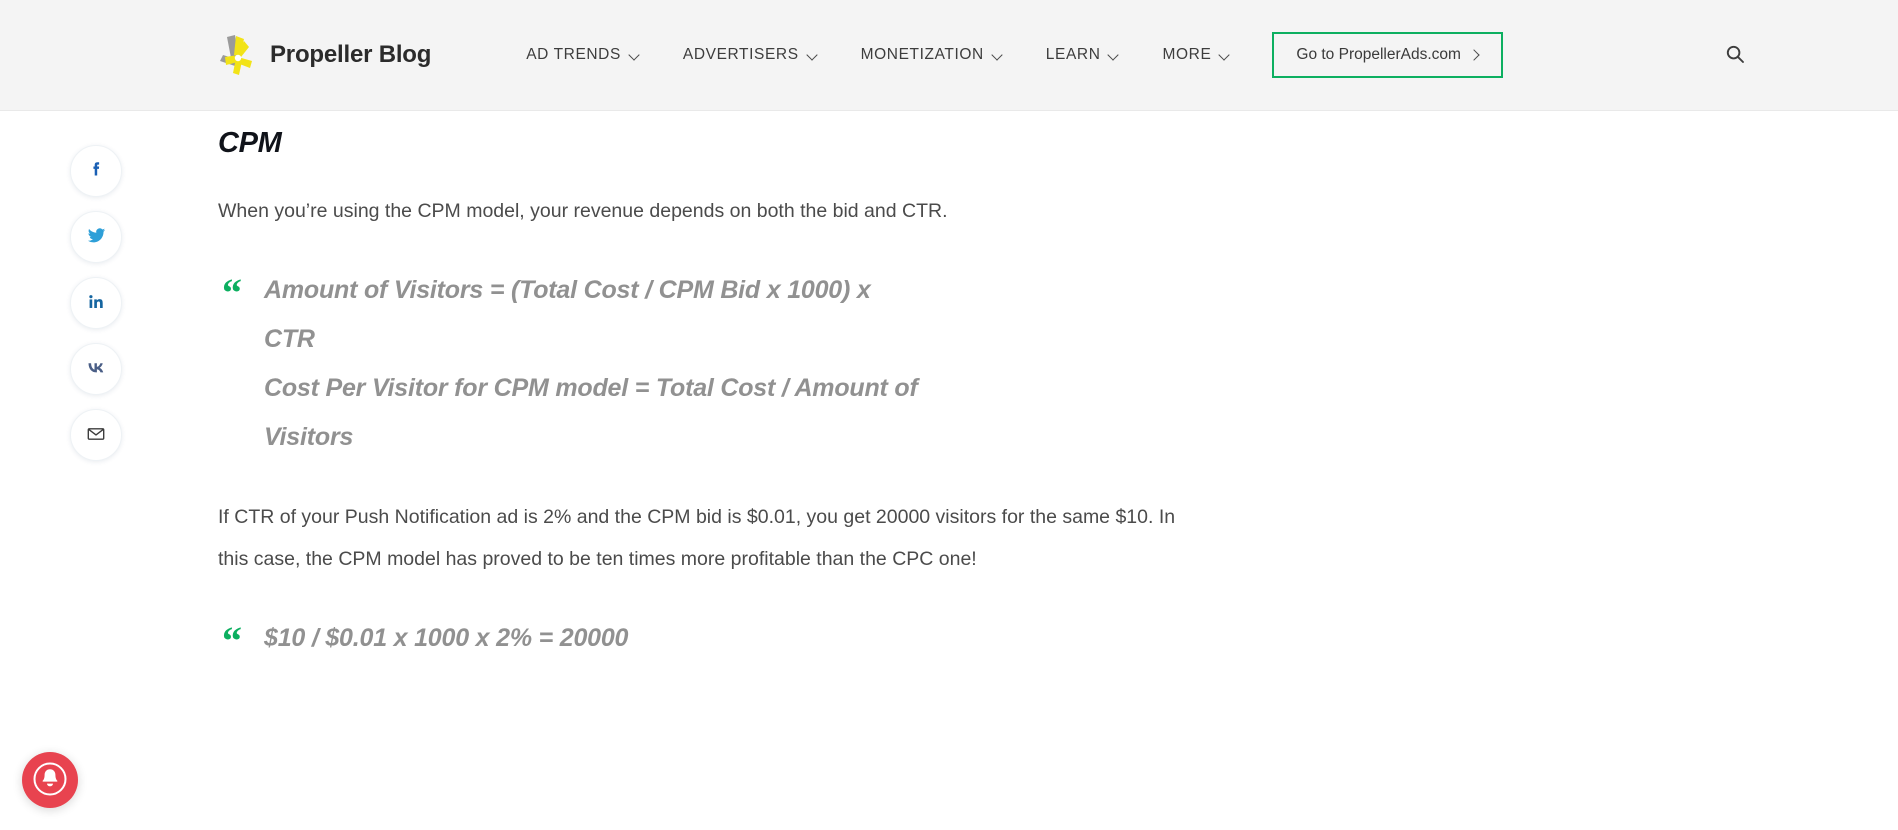  I want to click on share-email-button, so click(96, 435).